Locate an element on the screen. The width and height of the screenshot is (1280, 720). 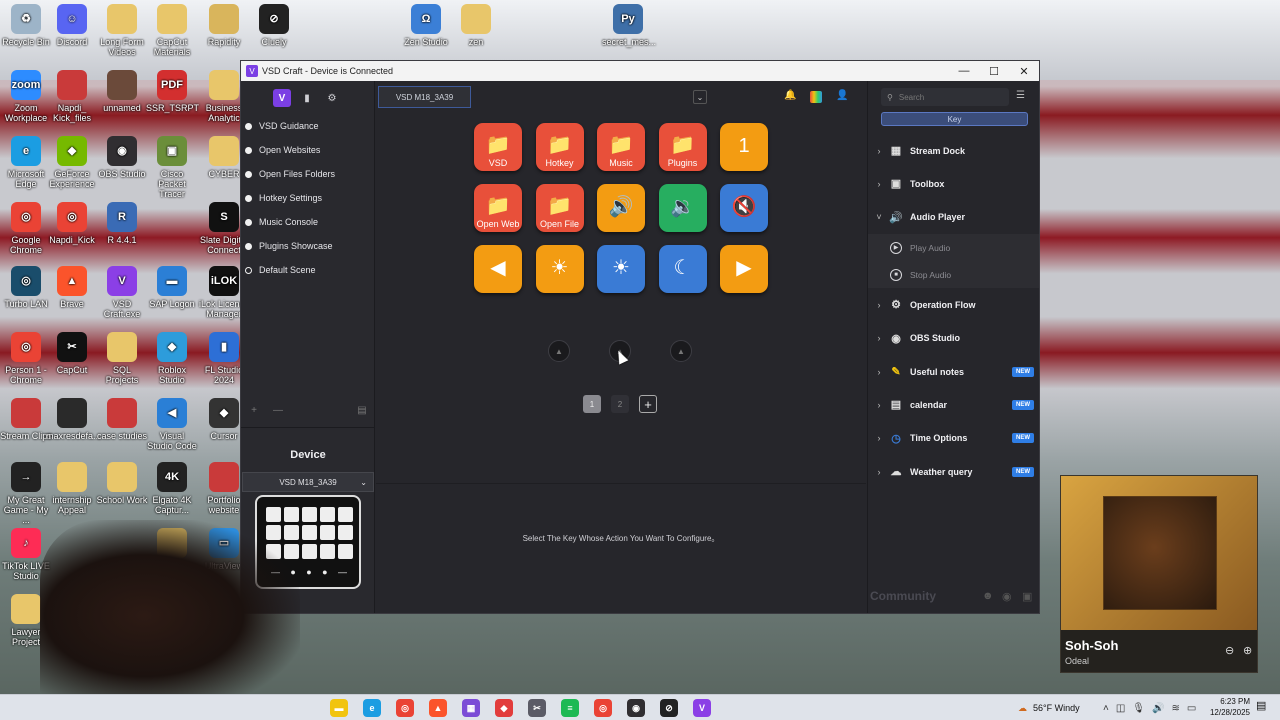
desktop-icon: ◉ OBS Studio is located at coordinates (122, 157).